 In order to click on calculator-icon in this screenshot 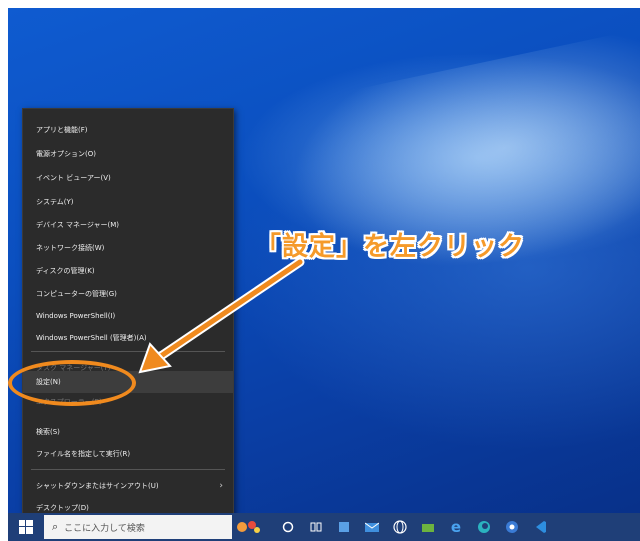, I will do `click(344, 527)`.